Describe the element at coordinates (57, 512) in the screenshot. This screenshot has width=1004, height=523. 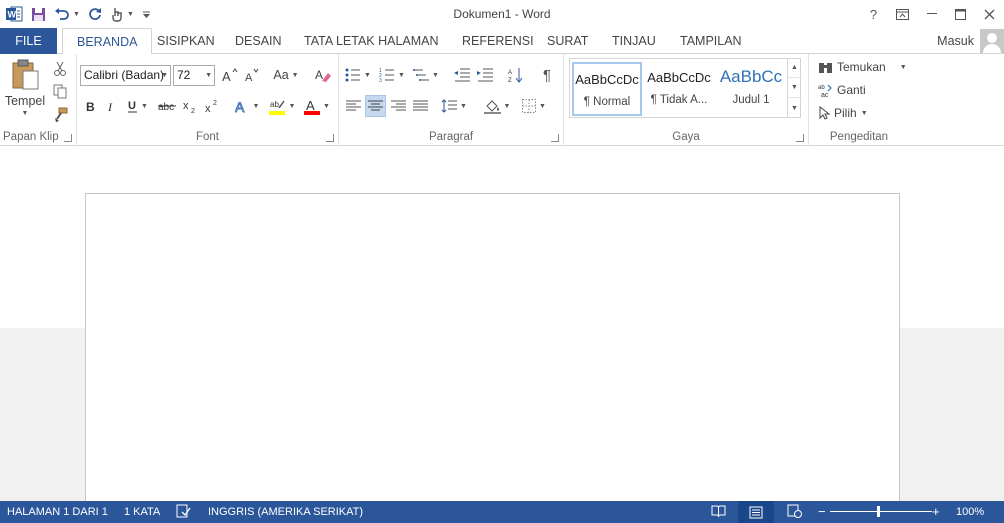
I see `page-count: HALAMAN 1 DARI 1` at that location.